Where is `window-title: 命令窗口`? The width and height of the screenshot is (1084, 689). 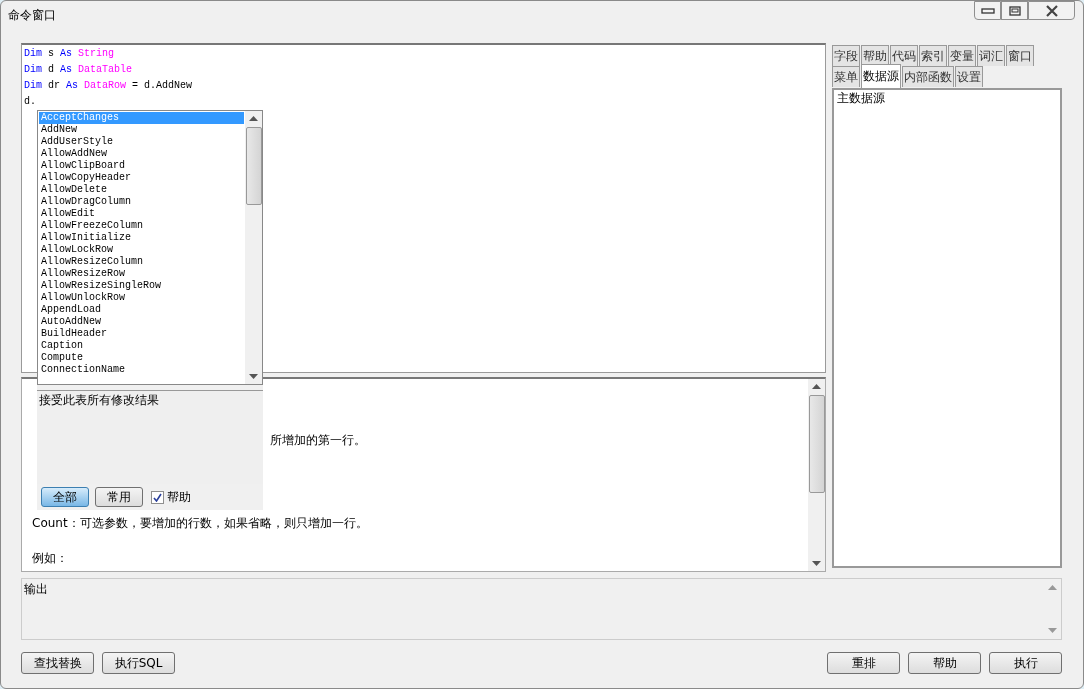 window-title: 命令窗口 is located at coordinates (31, 15).